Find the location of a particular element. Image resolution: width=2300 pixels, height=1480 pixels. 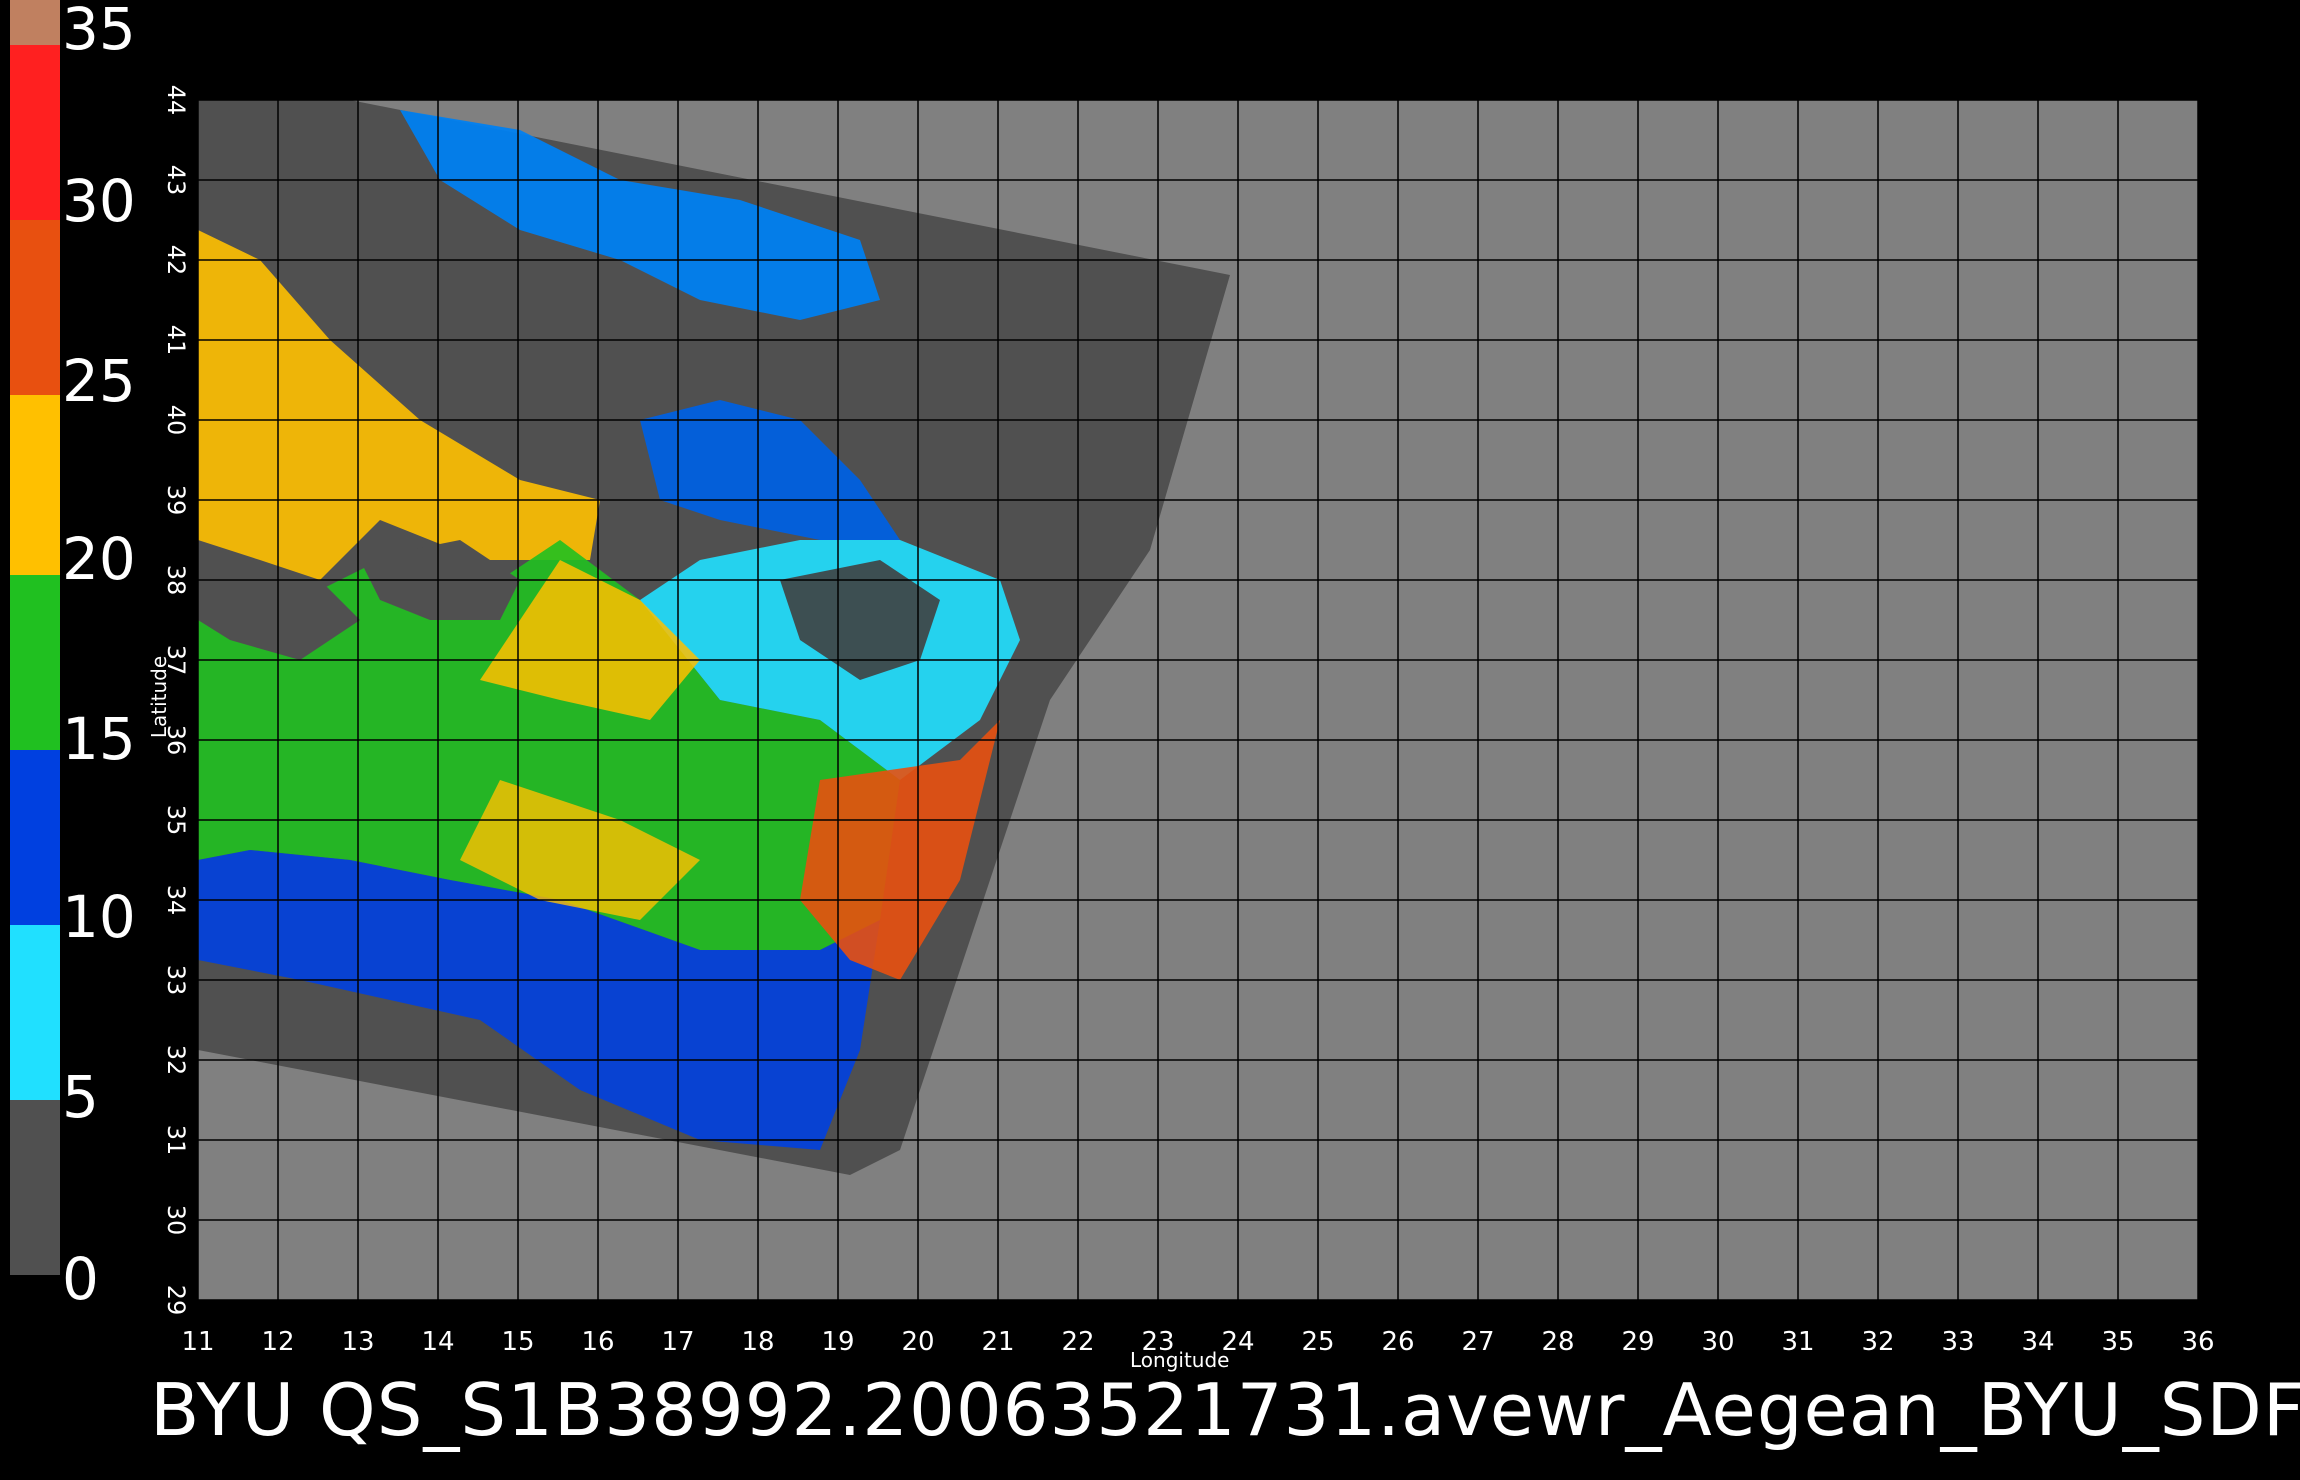

x-tick-label: 12 is located at coordinates (277, 1342).